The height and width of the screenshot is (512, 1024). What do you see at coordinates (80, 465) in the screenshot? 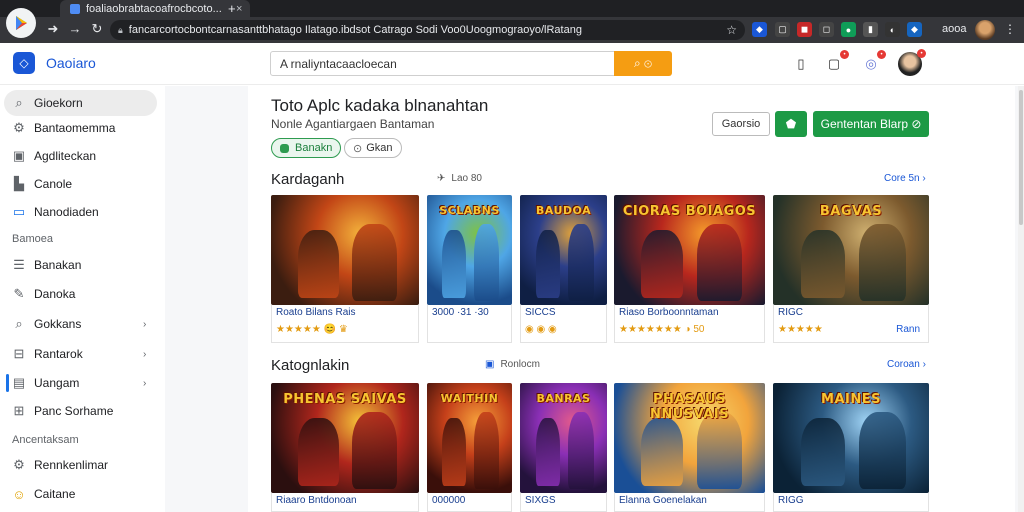
I see `sidebar-item-preferences: ⚙ Rennkenlimar` at bounding box center [80, 465].